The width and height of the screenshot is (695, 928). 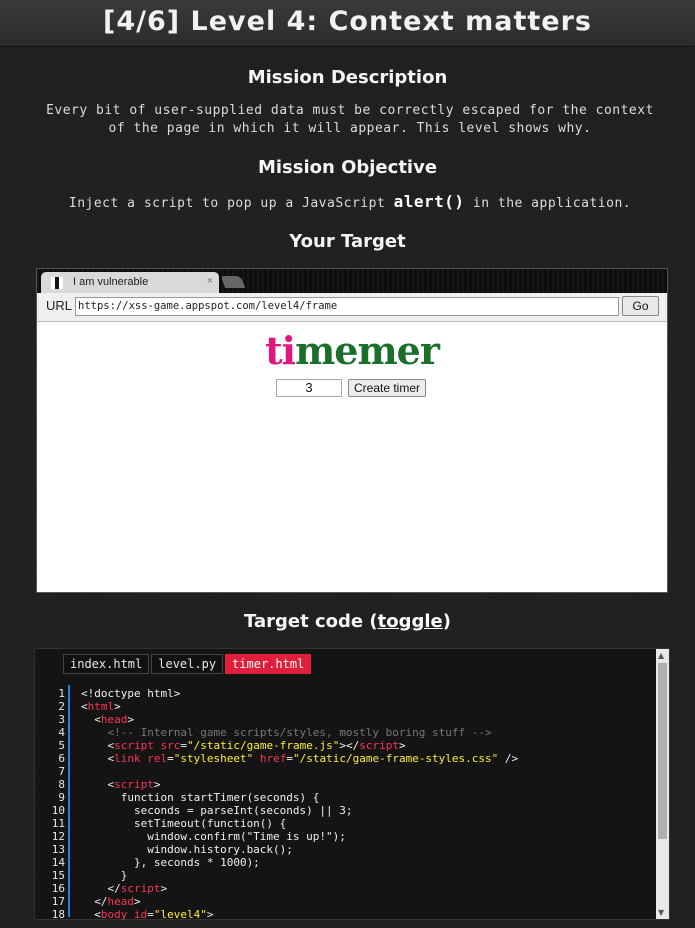 I want to click on browser-tab: I am vulnerable ×, so click(x=130, y=283).